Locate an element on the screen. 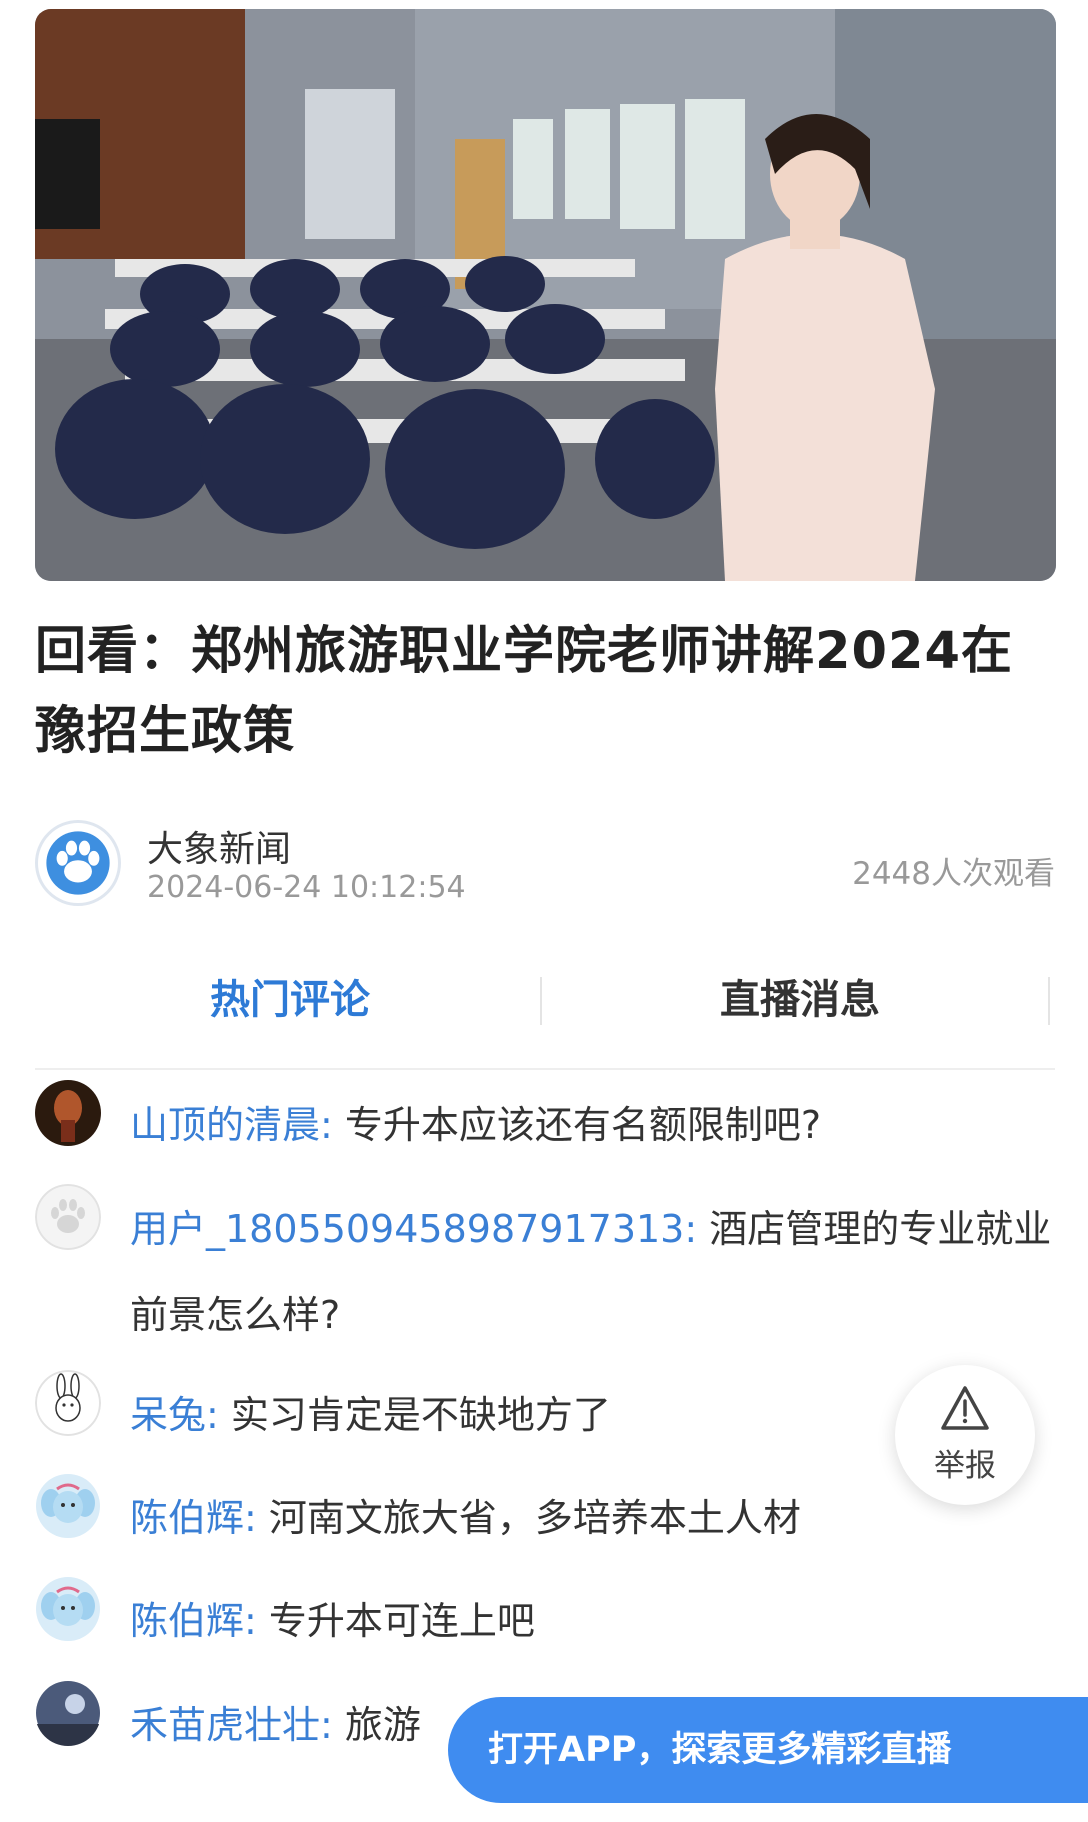 This screenshot has height=1822, width=1088. comment-username: 用户_1805509458987917313: is located at coordinates (413, 1229).